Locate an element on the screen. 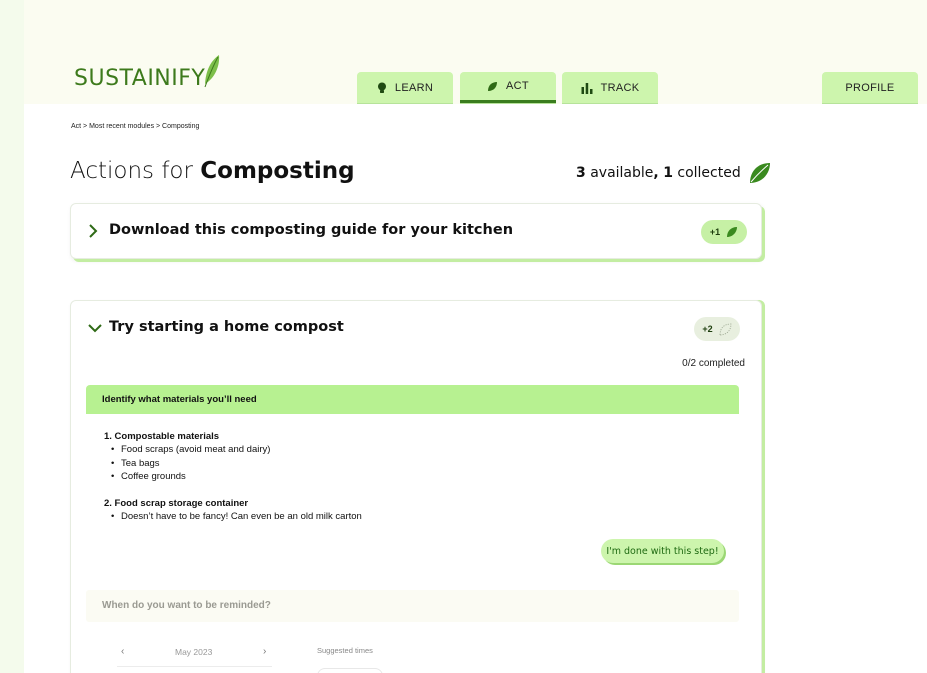  calendar-next-button: › is located at coordinates (264, 651).